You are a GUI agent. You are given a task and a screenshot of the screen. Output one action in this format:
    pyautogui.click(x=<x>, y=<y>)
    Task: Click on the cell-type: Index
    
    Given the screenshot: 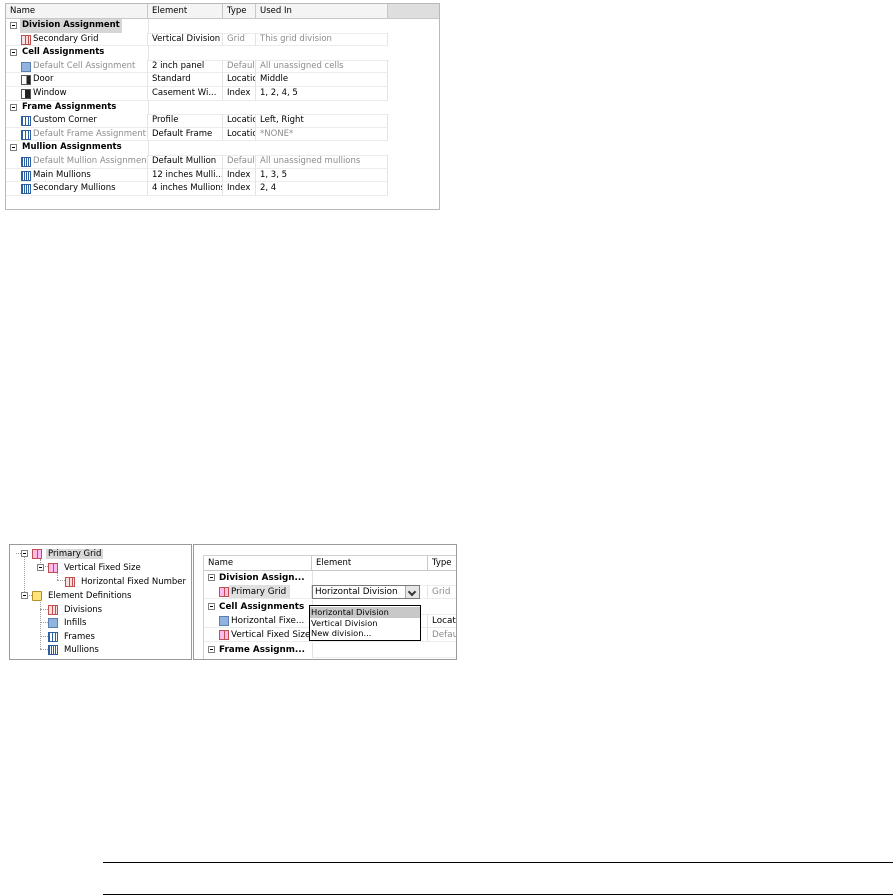 What is the action you would take?
    pyautogui.click(x=239, y=94)
    